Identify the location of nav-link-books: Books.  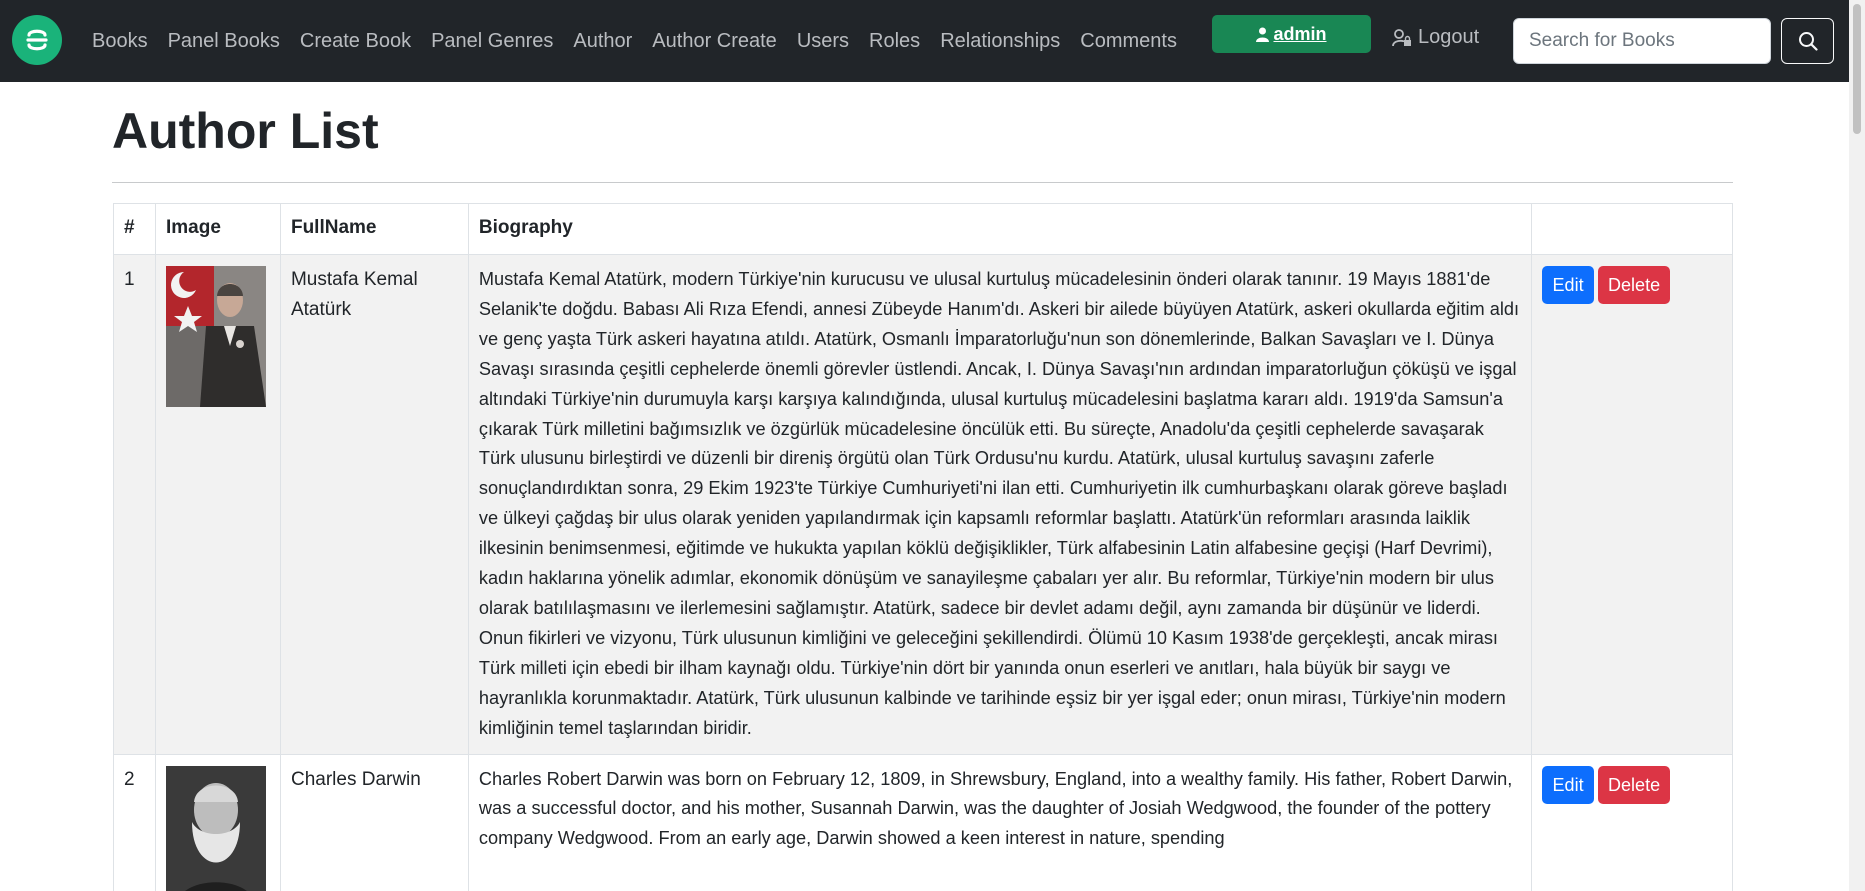
(120, 41).